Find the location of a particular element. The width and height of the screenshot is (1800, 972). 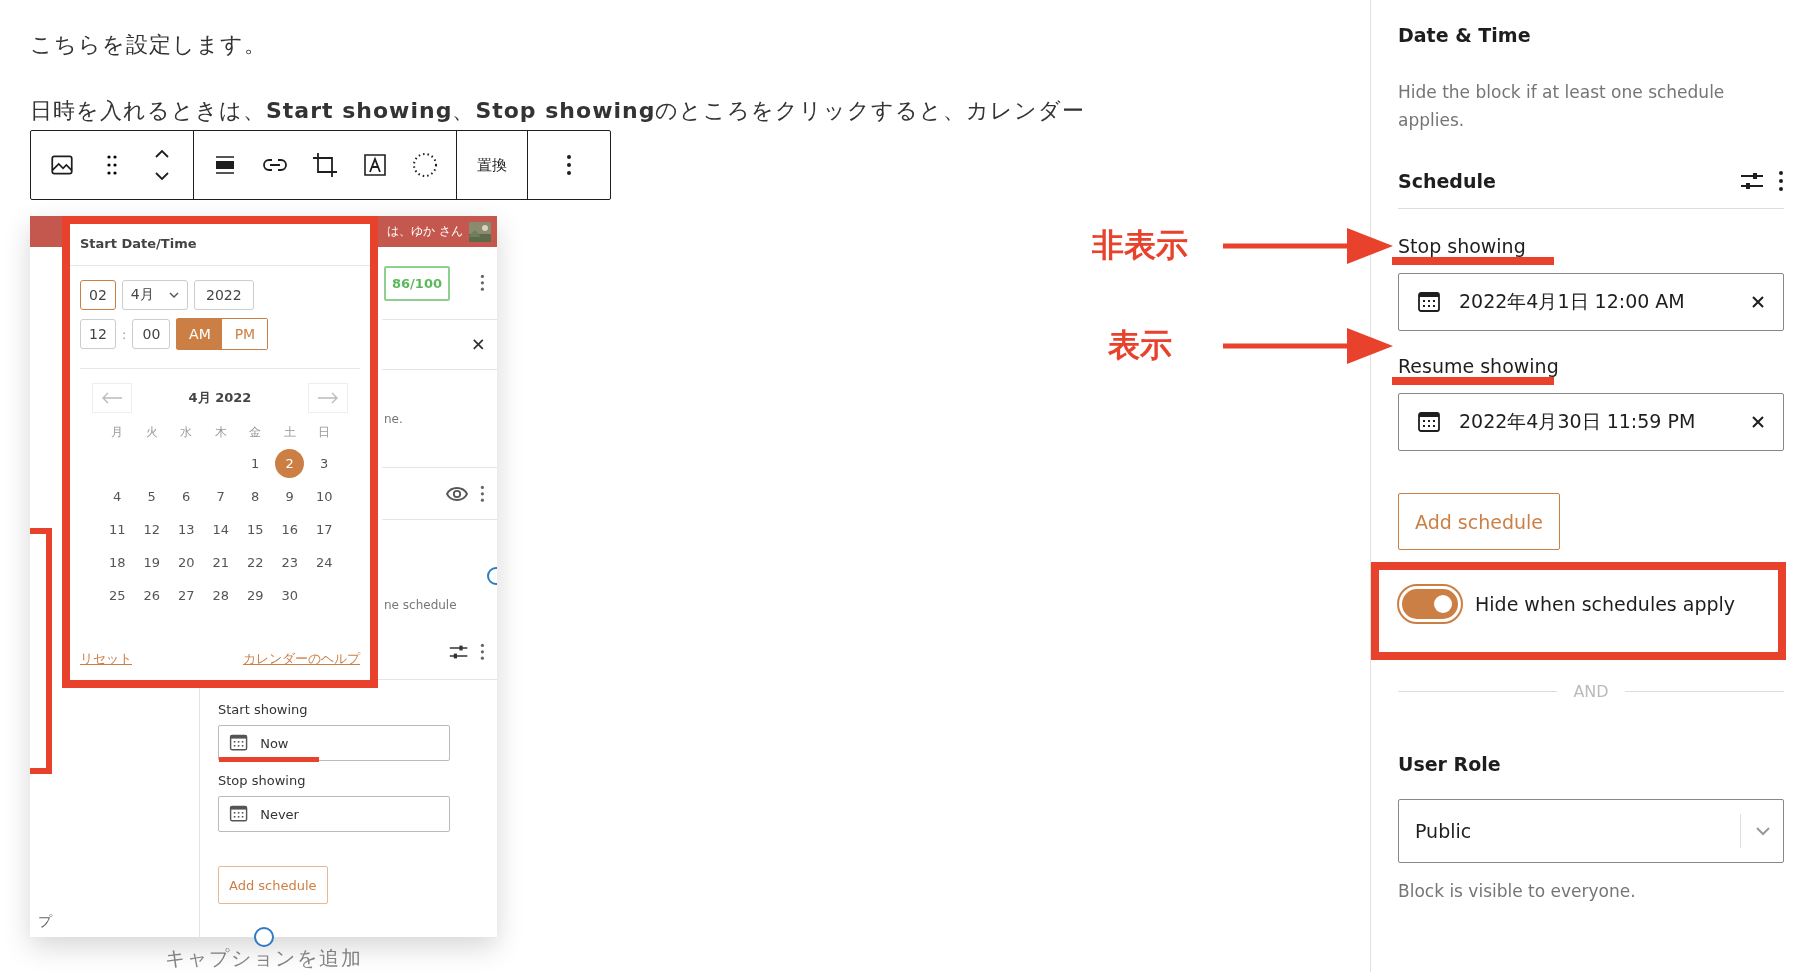

field-label: Start showing is located at coordinates (263, 709).